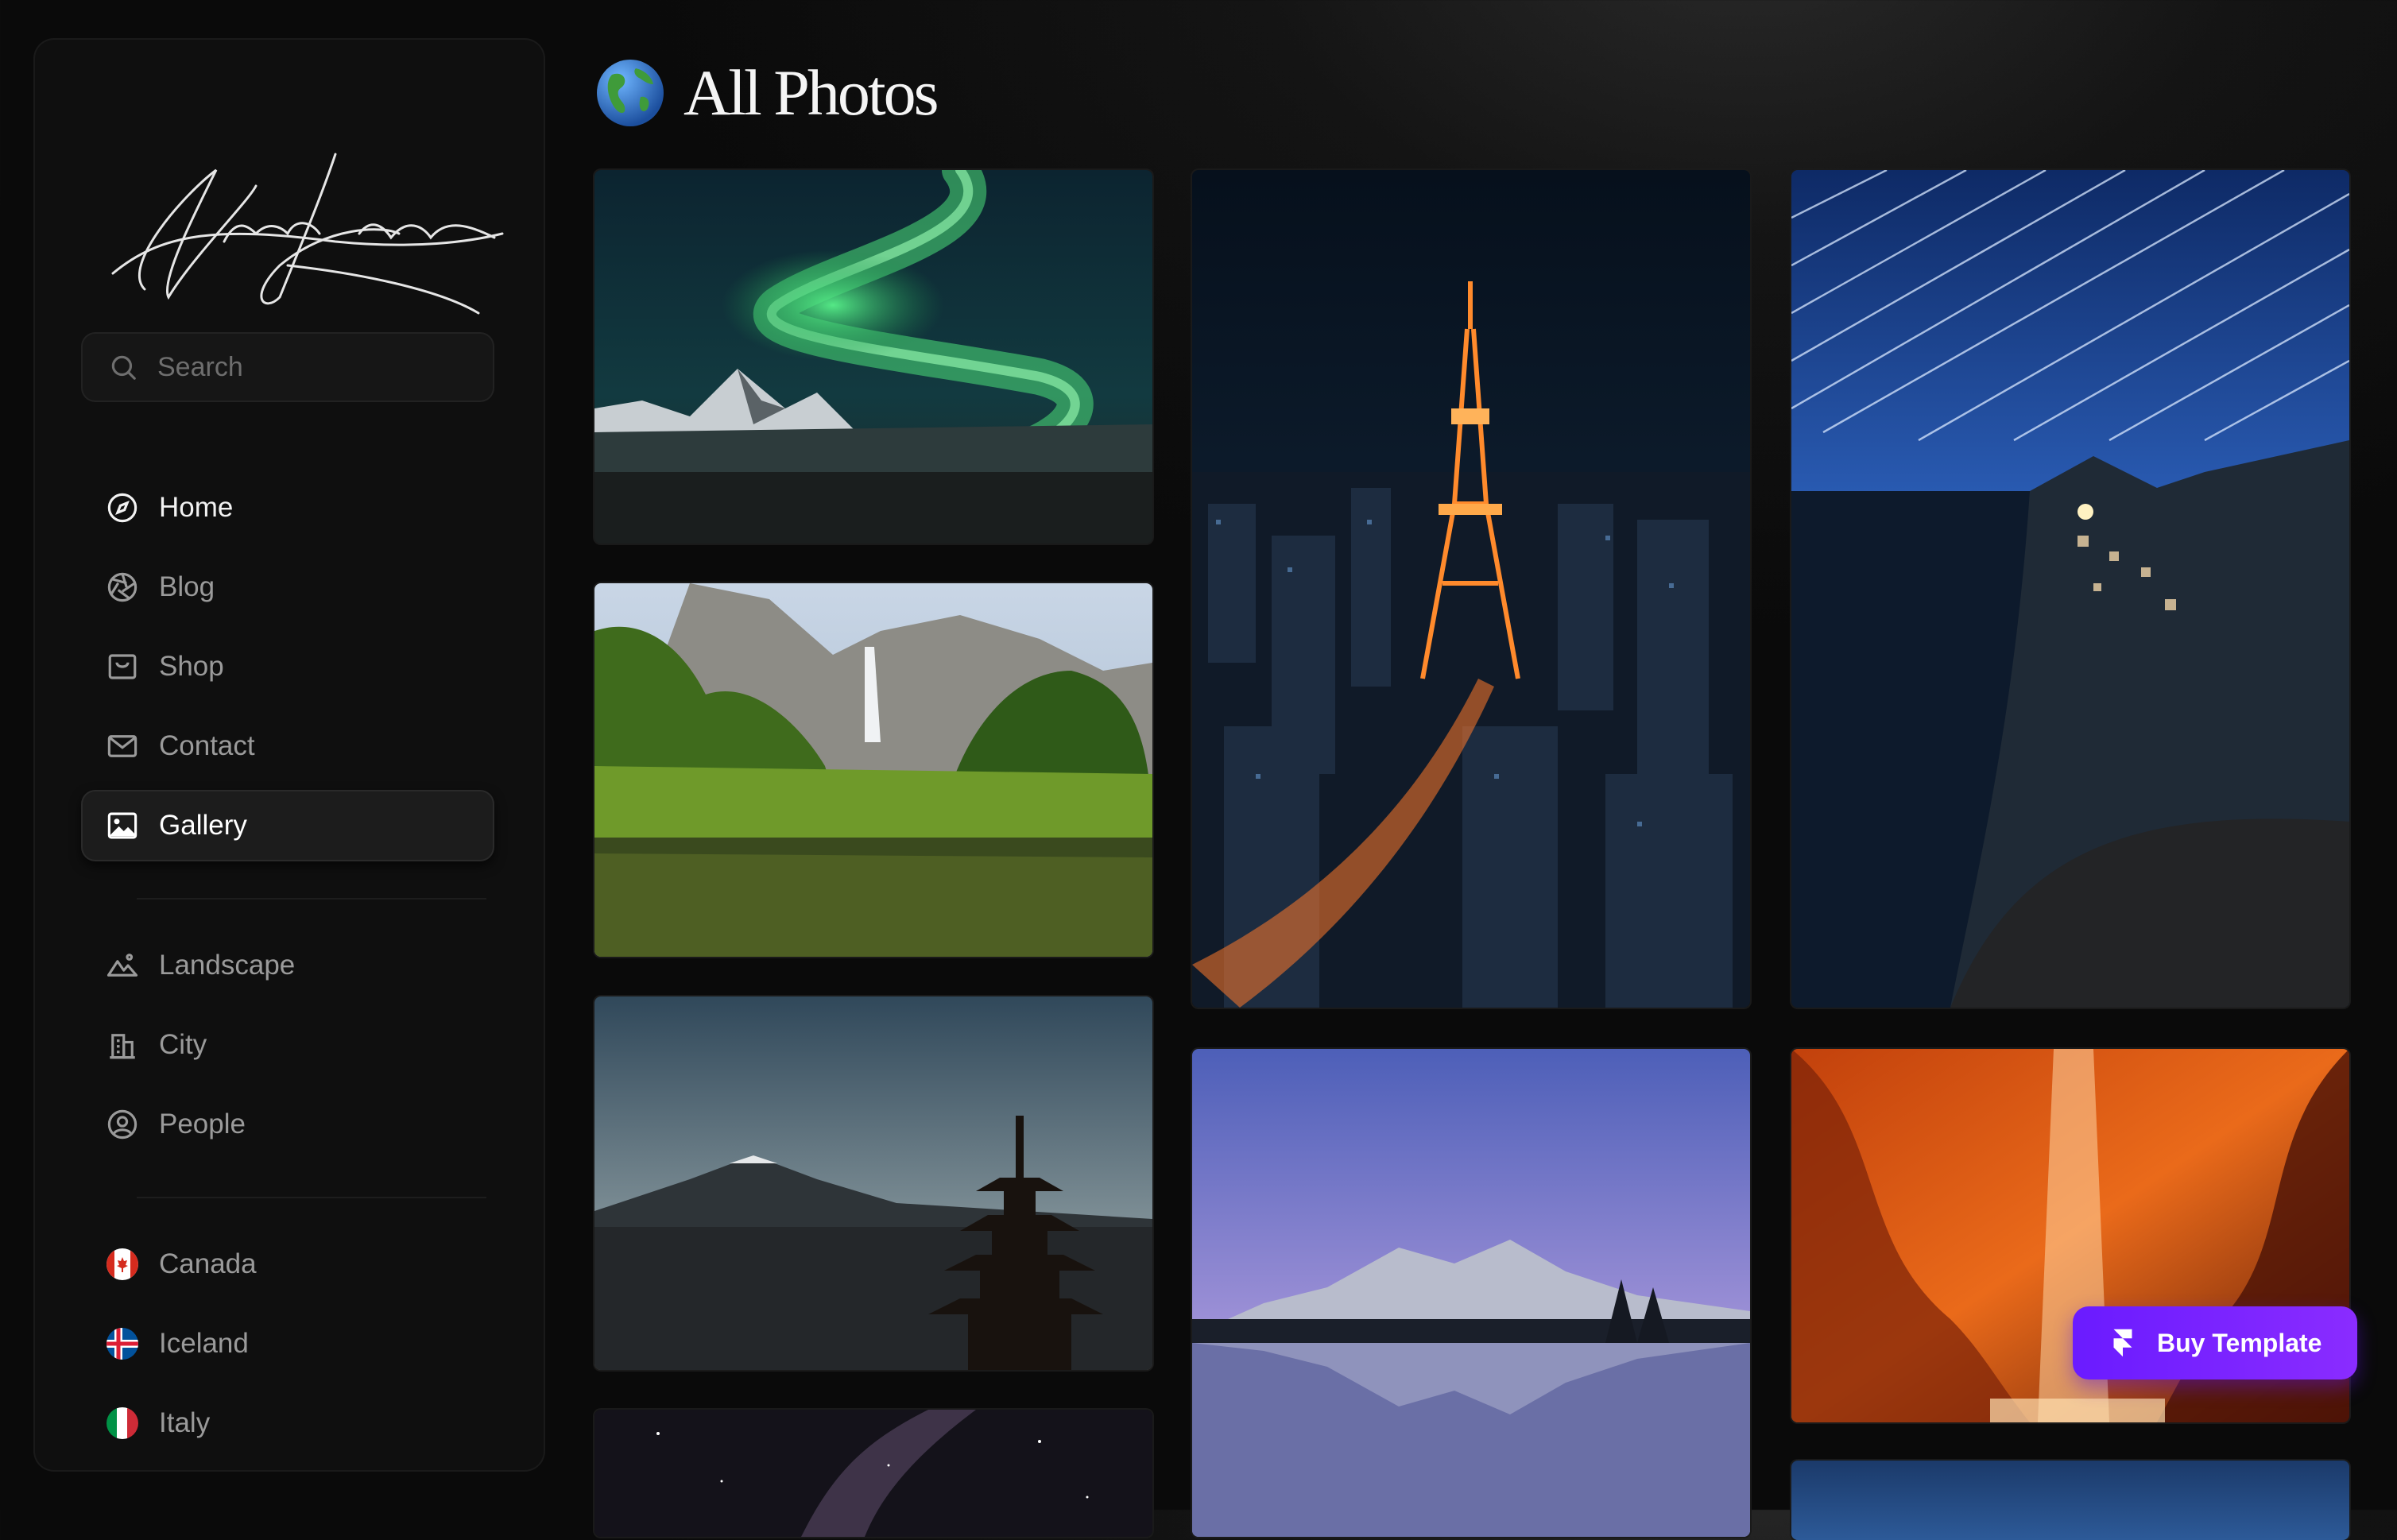 The image size is (2397, 1540). What do you see at coordinates (187, 586) in the screenshot?
I see `nav-item-label: Blog` at bounding box center [187, 586].